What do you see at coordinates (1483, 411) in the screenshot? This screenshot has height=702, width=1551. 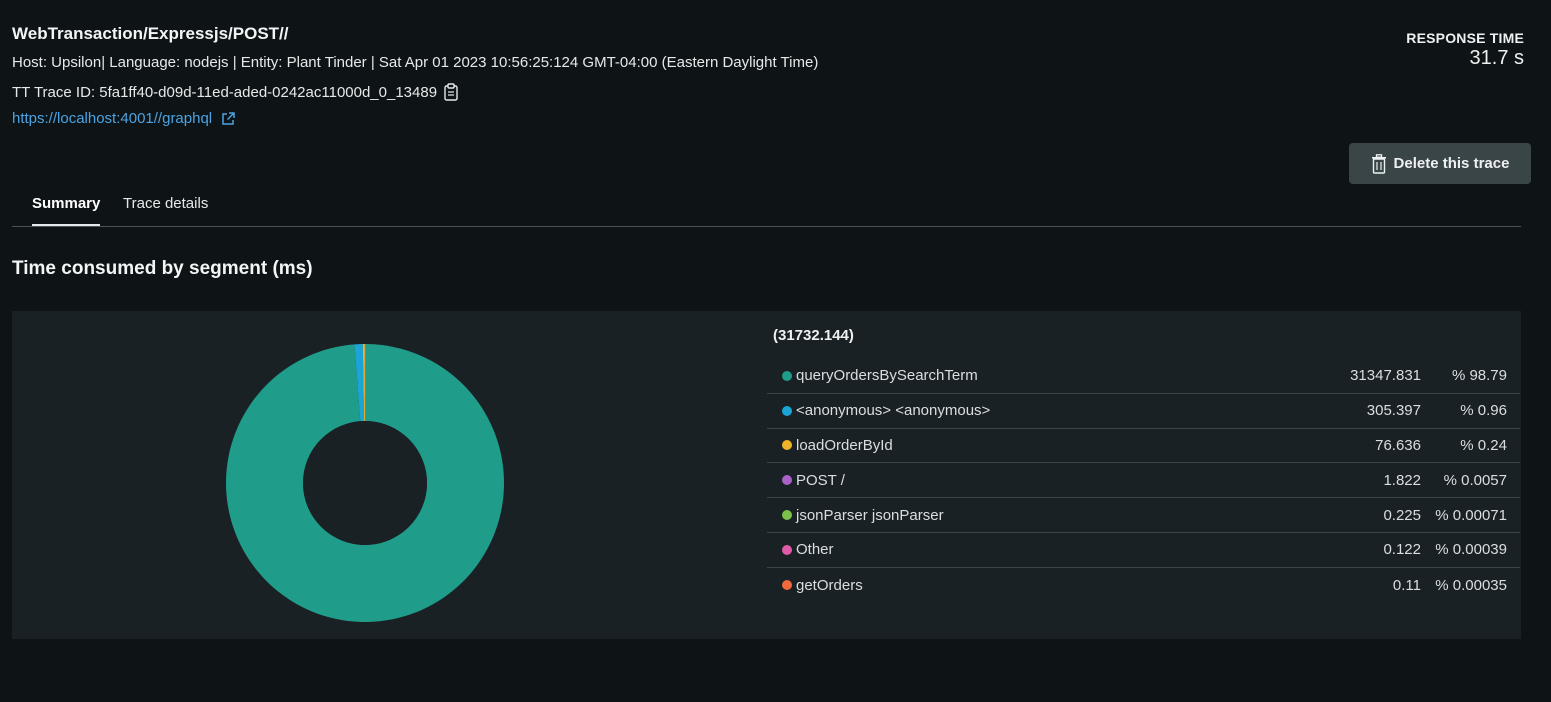 I see `legend-percent: 0.96 %` at bounding box center [1483, 411].